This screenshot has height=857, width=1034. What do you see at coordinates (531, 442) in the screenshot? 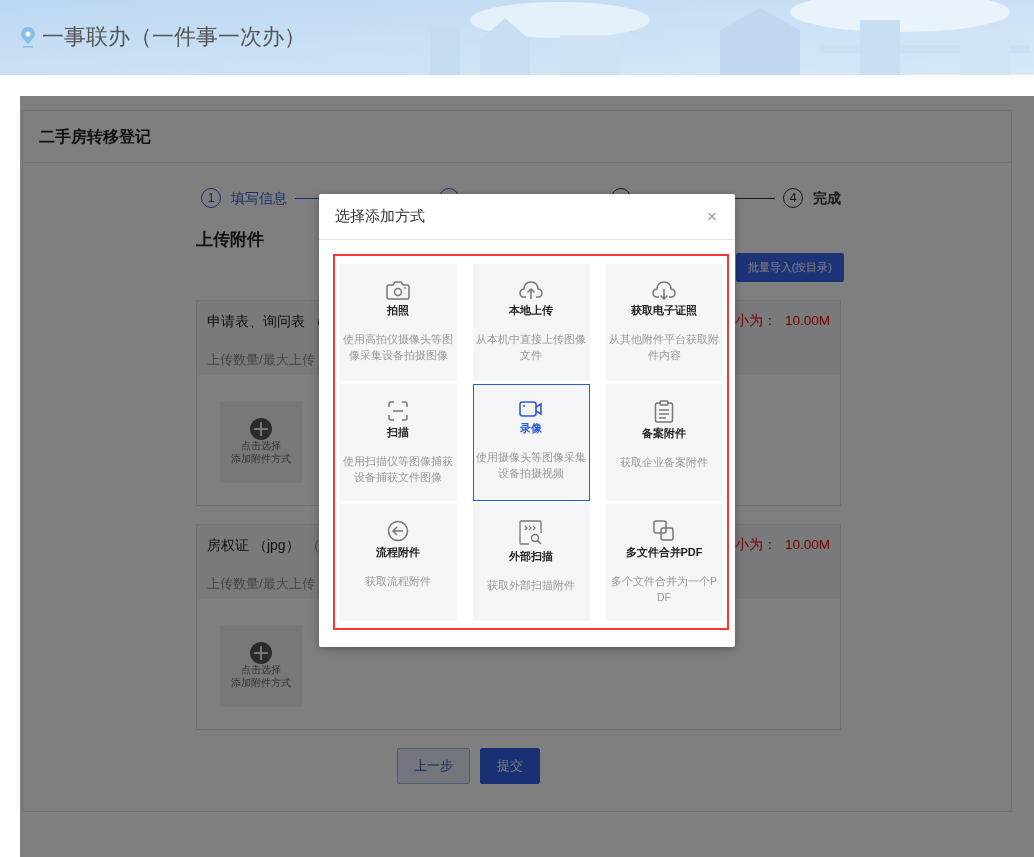
I see `option-card: 录像 使用摄像头等图像采集设备拍摄视频` at bounding box center [531, 442].